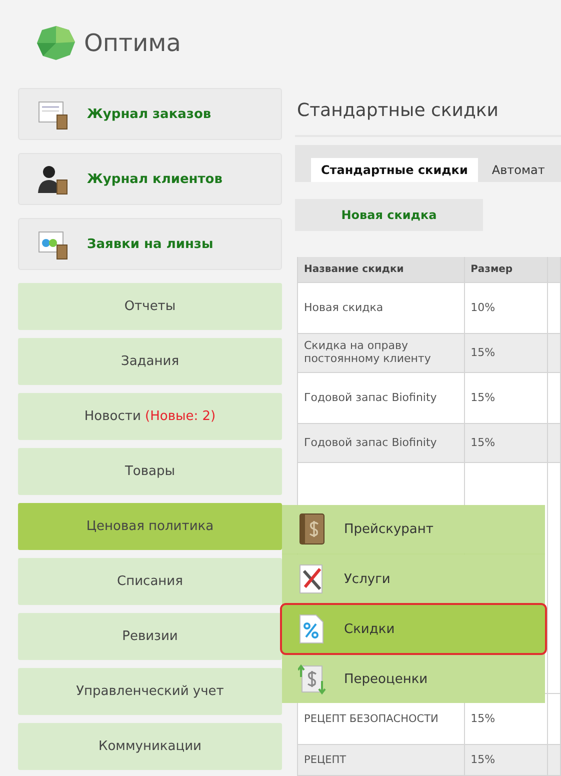 This screenshot has height=776, width=561. Describe the element at coordinates (312, 679) in the screenshot. I see `dollar-arrows-icon` at that location.